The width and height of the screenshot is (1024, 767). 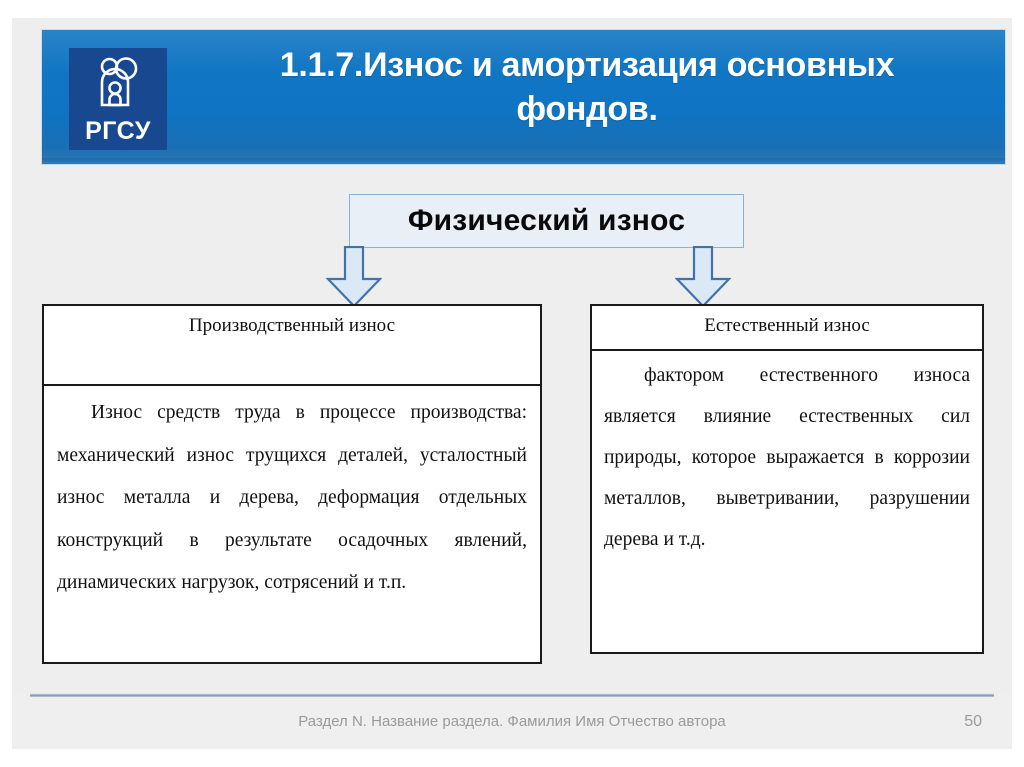 I want to click on rgsu-logo: РГСУ, so click(x=118, y=99).